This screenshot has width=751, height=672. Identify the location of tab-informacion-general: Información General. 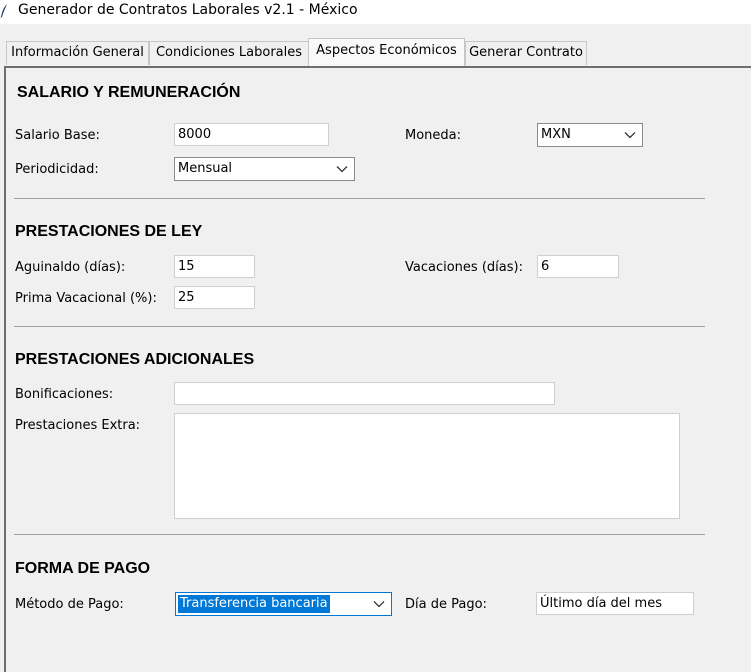
(77, 53).